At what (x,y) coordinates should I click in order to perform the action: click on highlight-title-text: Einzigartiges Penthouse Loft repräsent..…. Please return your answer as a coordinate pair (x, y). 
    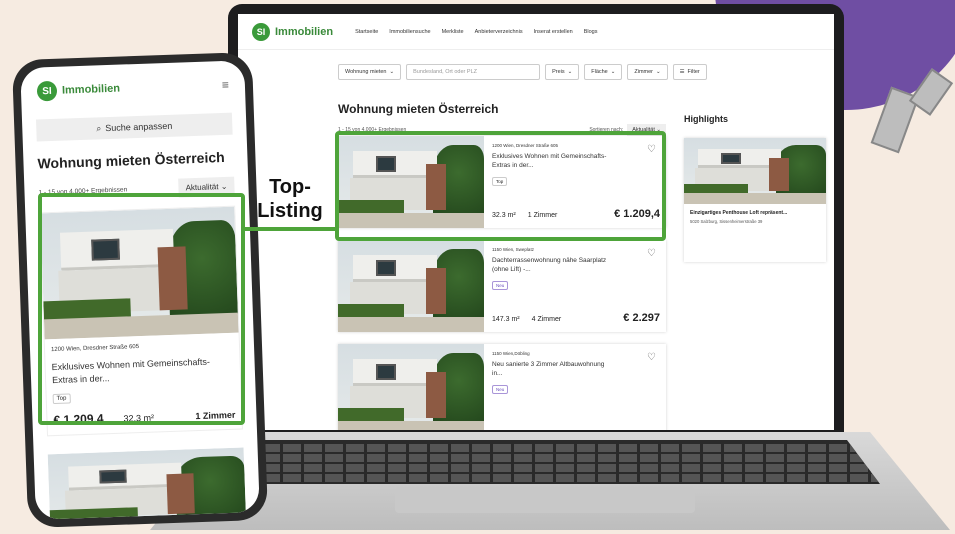
    Looking at the image, I should click on (755, 213).